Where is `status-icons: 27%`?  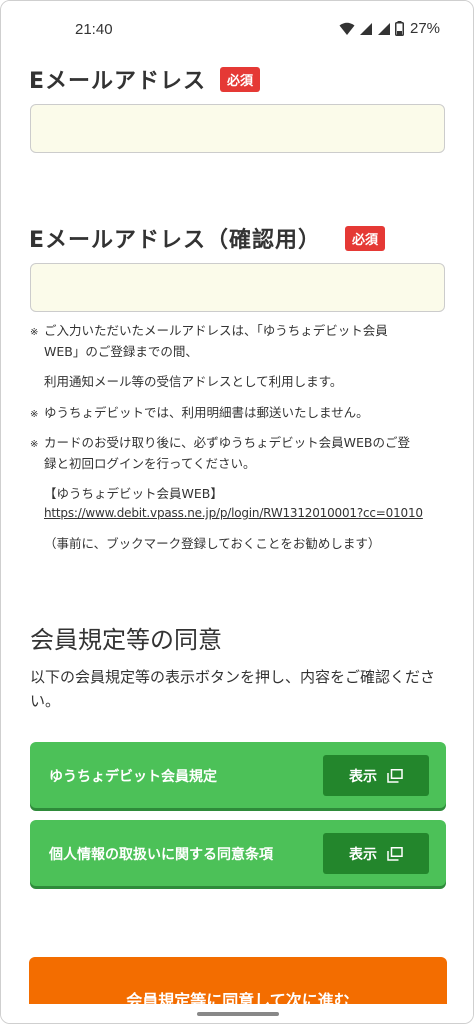 status-icons: 27% is located at coordinates (389, 28).